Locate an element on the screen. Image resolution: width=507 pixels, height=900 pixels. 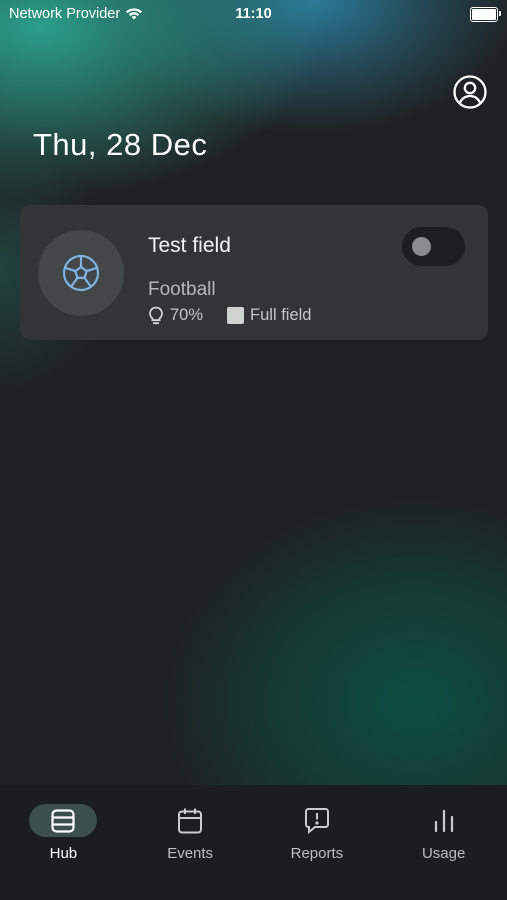
field-card: Test field Football 70% Full field is located at coordinates (254, 272).